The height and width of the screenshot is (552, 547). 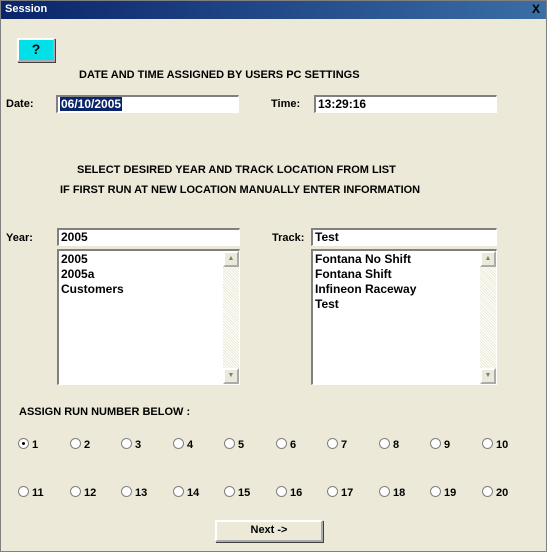 I want to click on run-radio-9: 9, so click(x=440, y=446).